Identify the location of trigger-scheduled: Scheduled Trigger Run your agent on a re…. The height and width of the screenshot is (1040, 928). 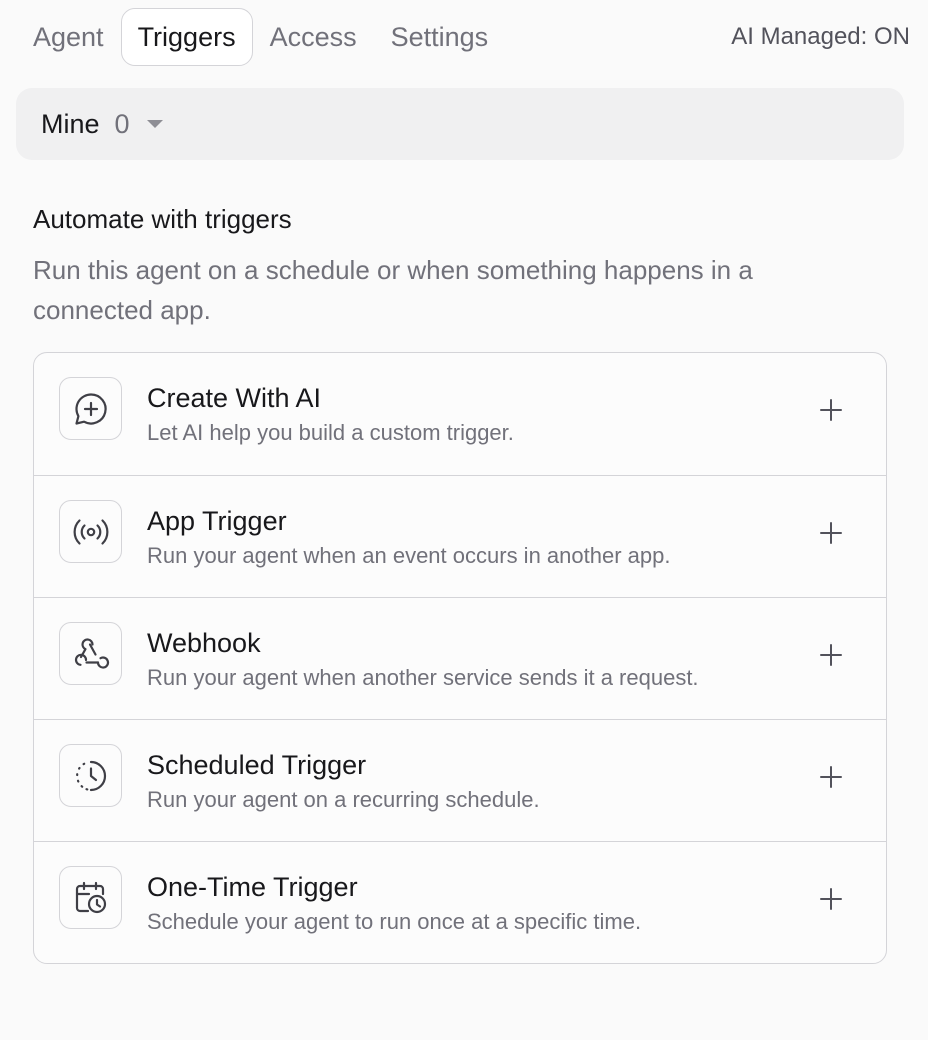
(460, 780).